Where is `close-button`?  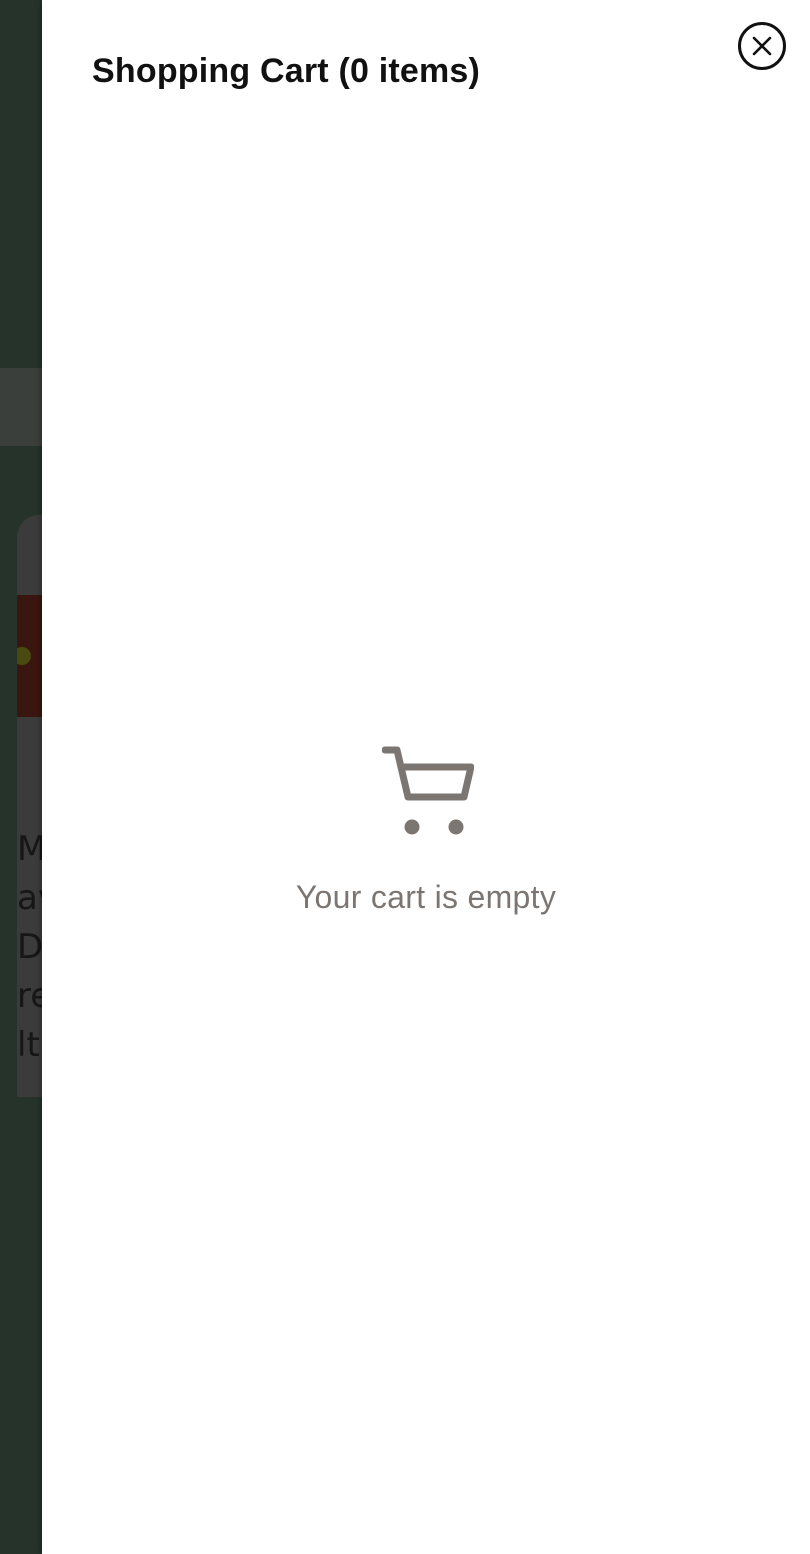
close-button is located at coordinates (762, 46).